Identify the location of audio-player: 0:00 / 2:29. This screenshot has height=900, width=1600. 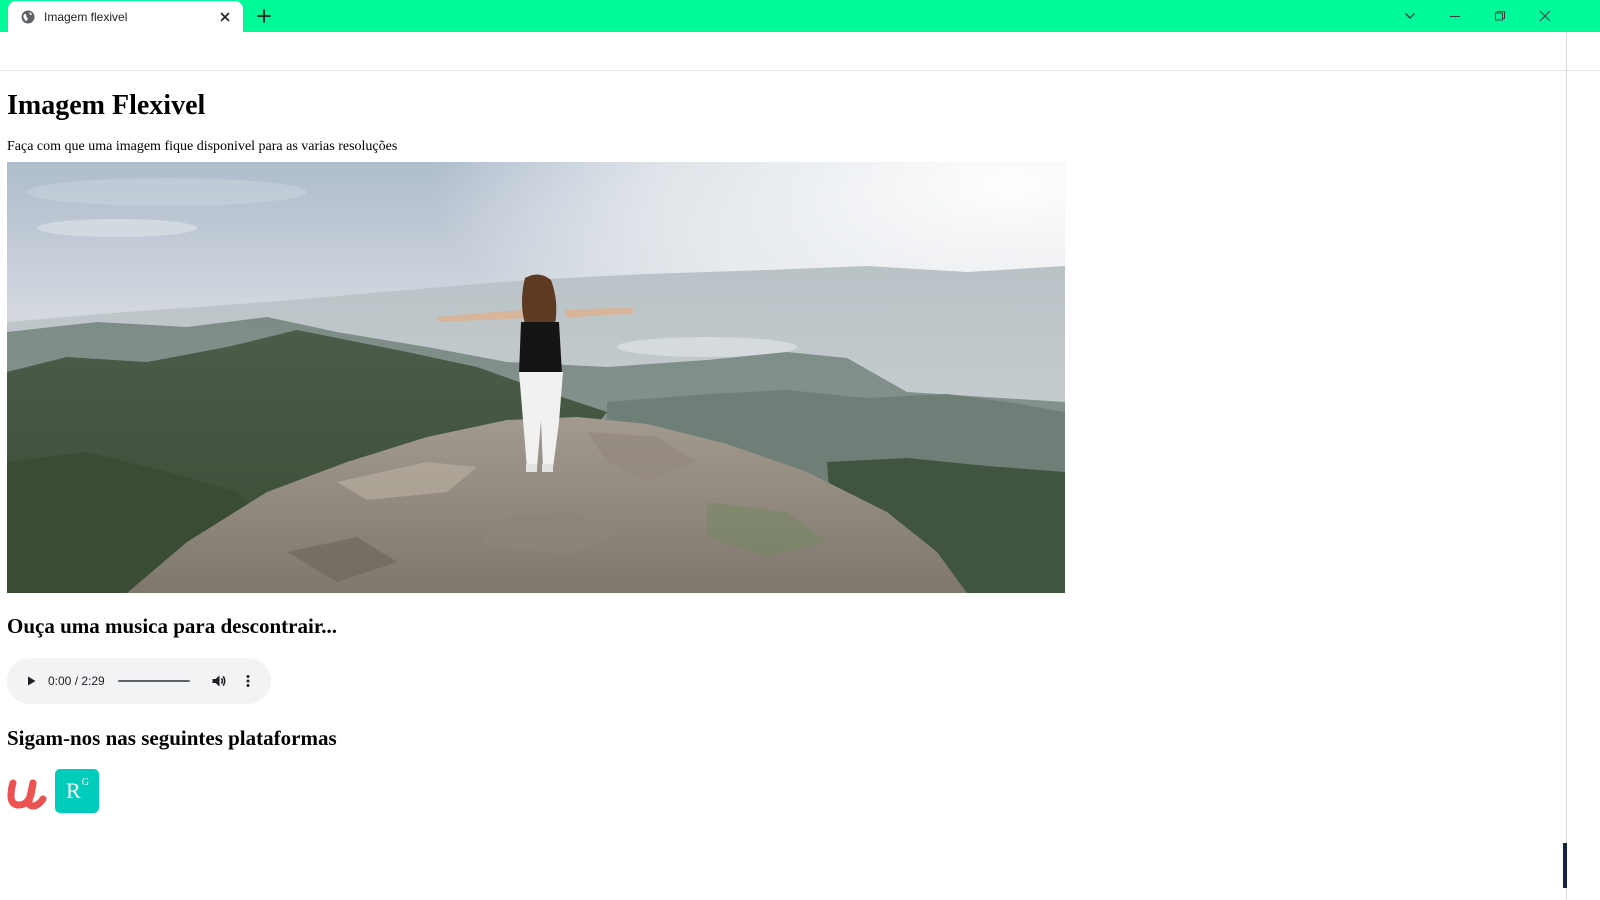
(139, 681).